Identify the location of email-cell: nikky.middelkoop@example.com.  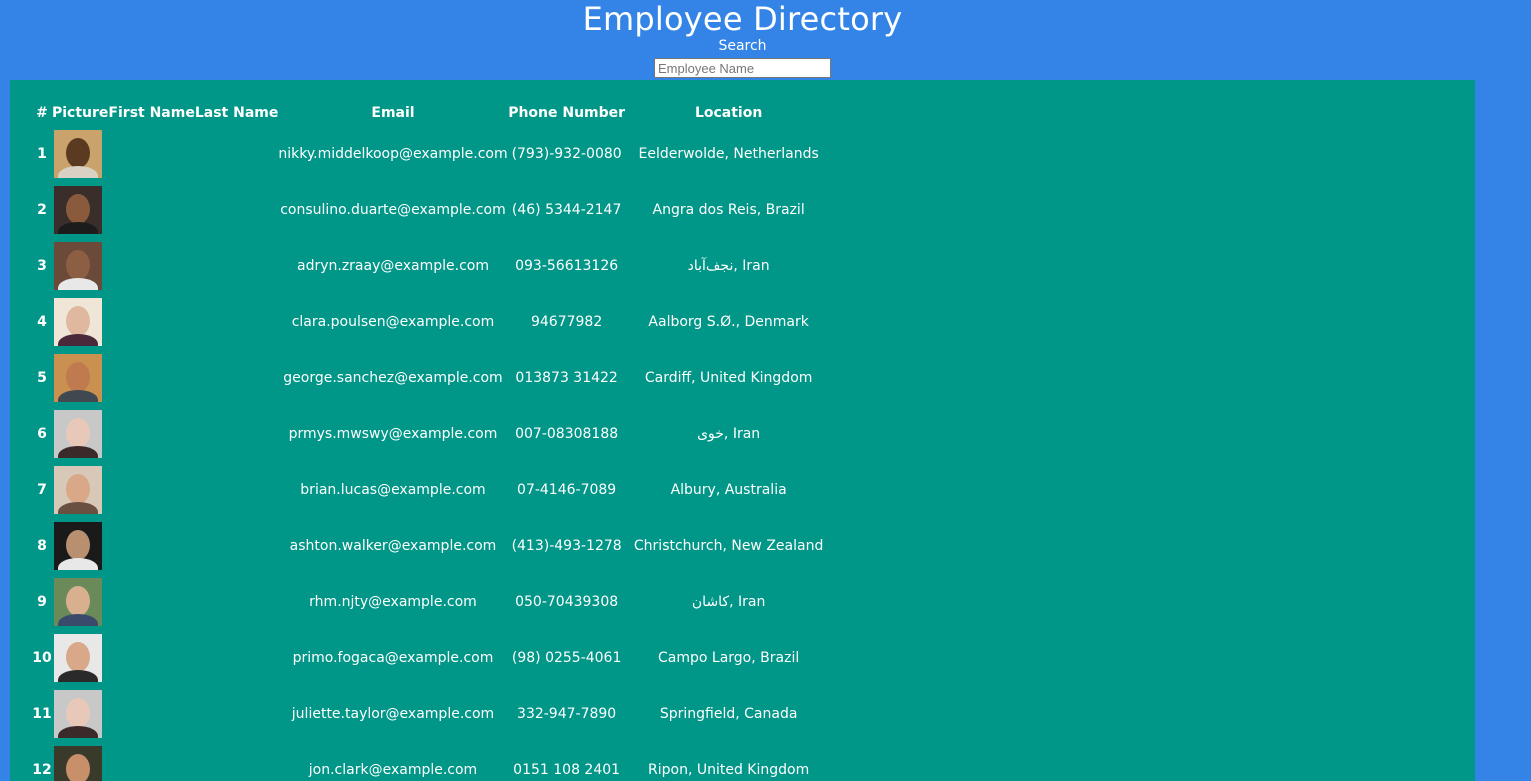
(393, 154).